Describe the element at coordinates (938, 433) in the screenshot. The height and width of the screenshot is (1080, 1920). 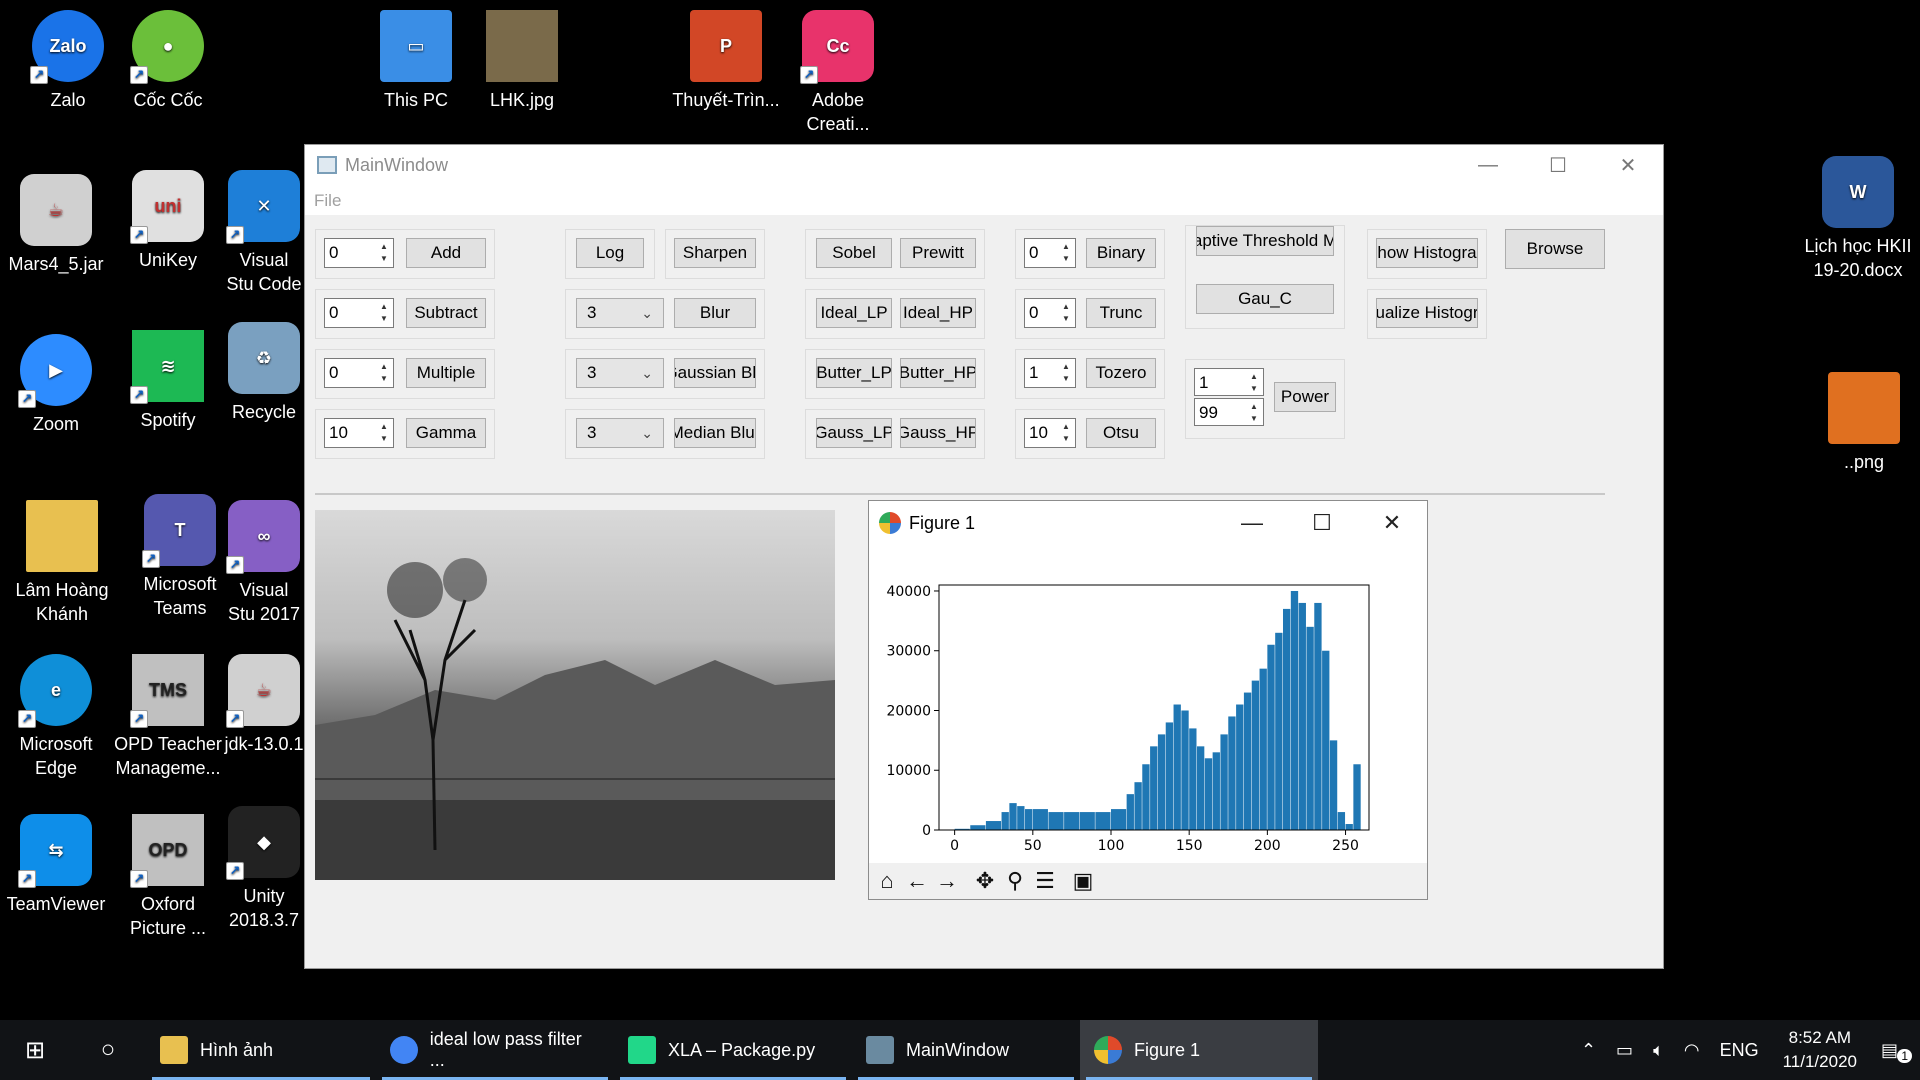
I see `gauss-hp-button: Gauss_HP` at that location.